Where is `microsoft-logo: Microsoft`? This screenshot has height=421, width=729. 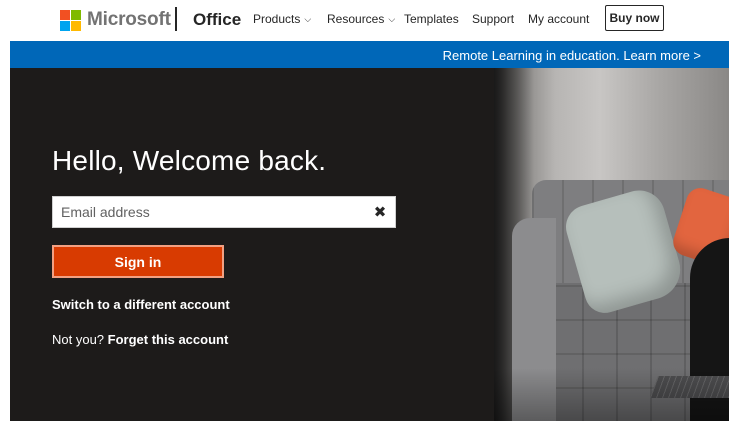 microsoft-logo: Microsoft is located at coordinates (115, 20).